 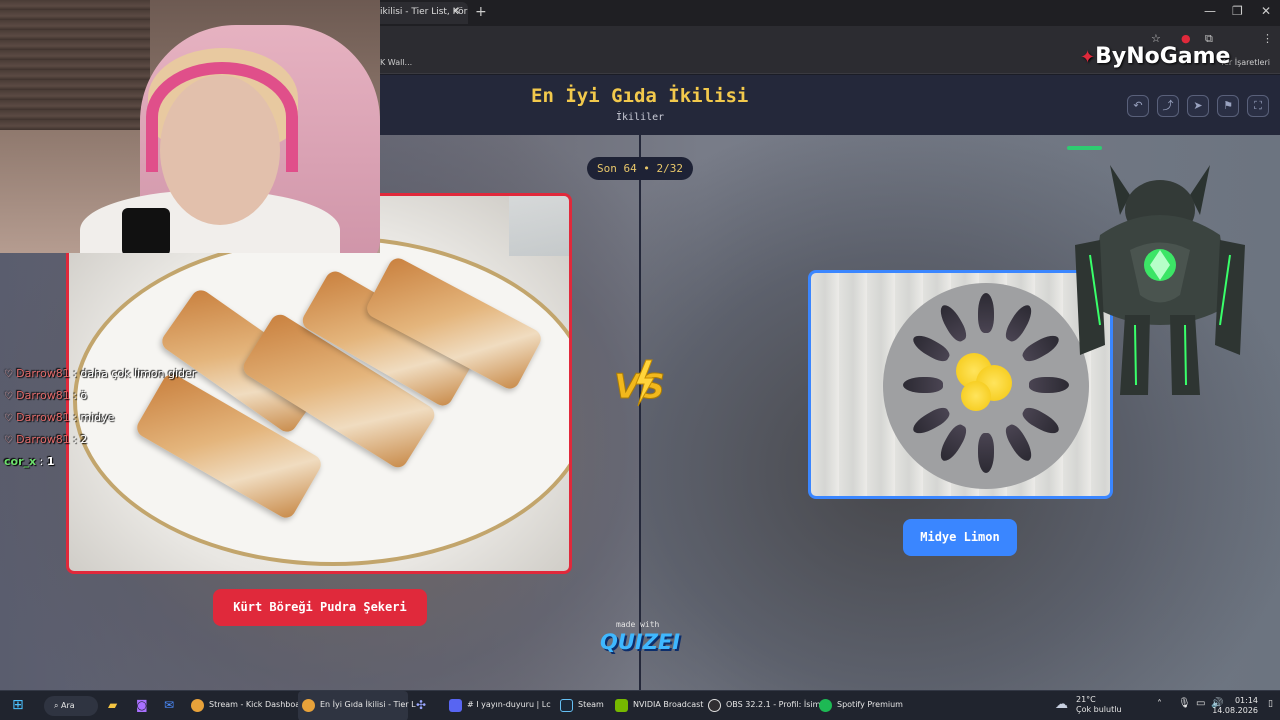 What do you see at coordinates (825, 705) in the screenshot?
I see `spotify-icon` at bounding box center [825, 705].